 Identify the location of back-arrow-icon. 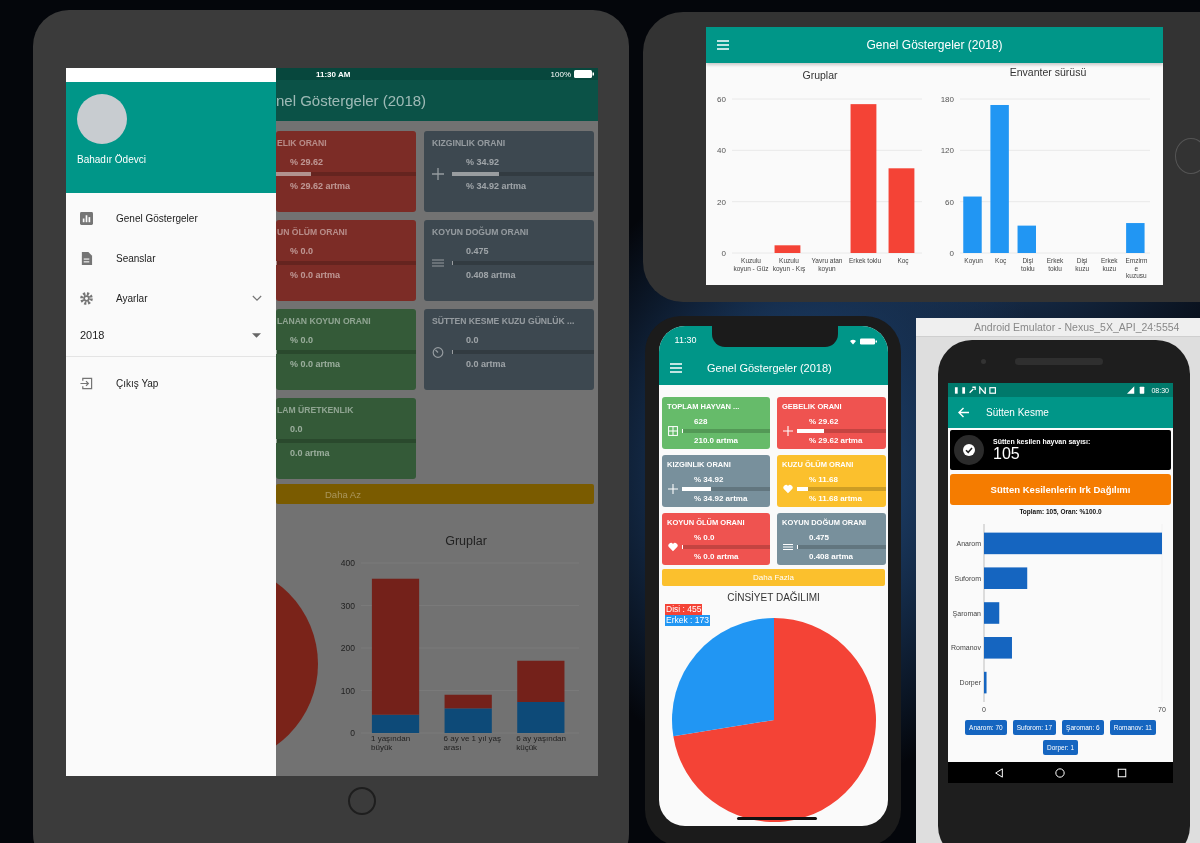
(963, 412).